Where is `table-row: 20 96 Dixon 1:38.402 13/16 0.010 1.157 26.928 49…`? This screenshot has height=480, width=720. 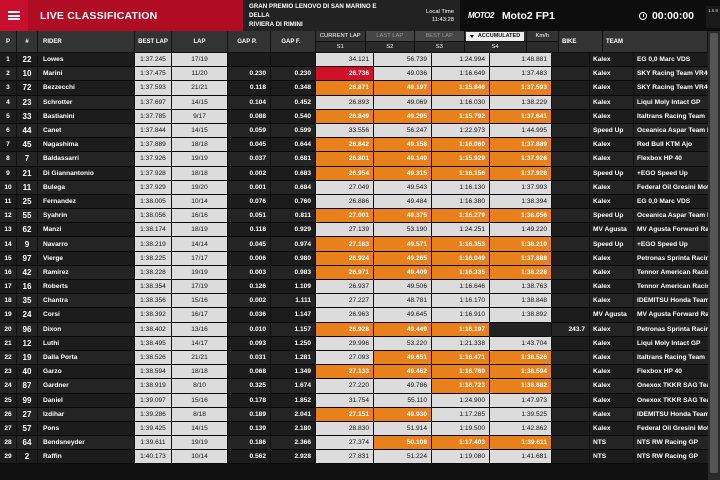 table-row: 20 96 Dixon 1:38.402 13/16 0.010 1.157 26.928 49… is located at coordinates (360, 329).